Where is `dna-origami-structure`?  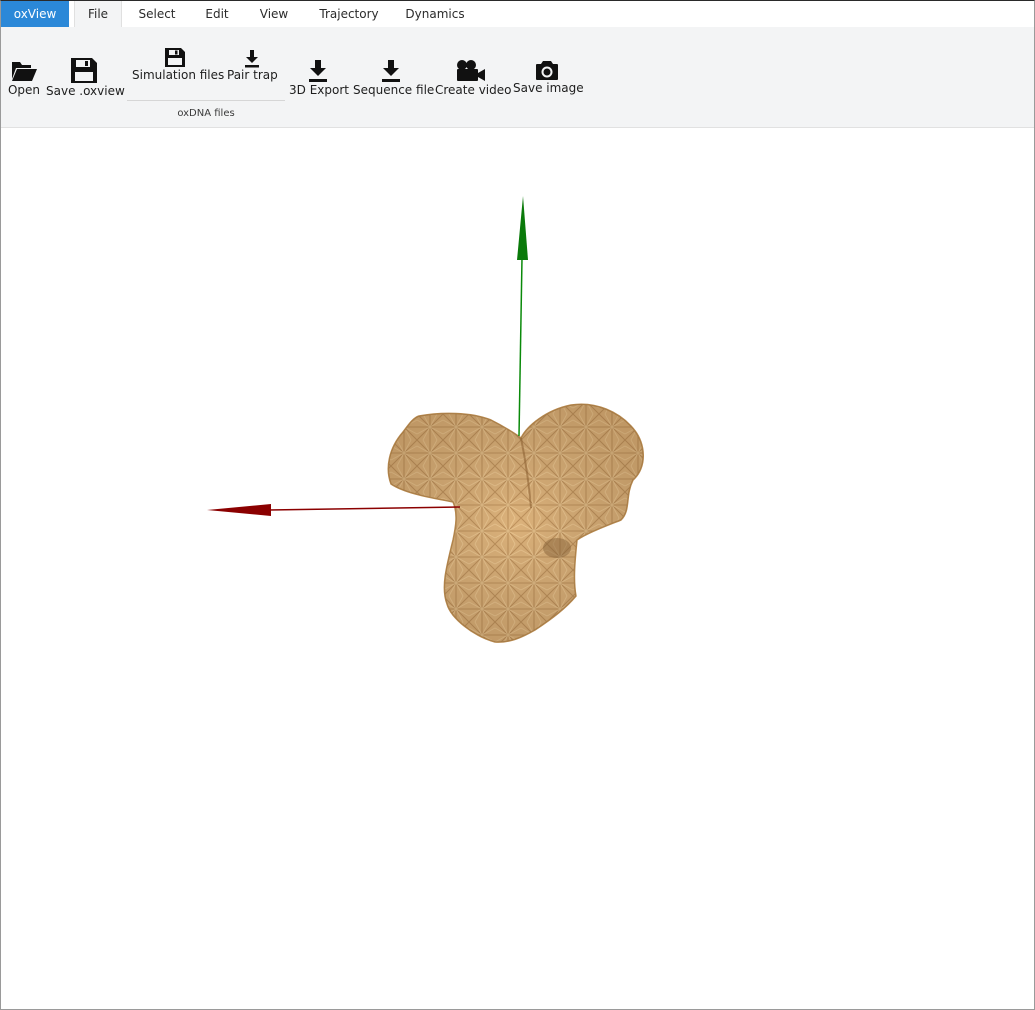 dna-origami-structure is located at coordinates (515, 523).